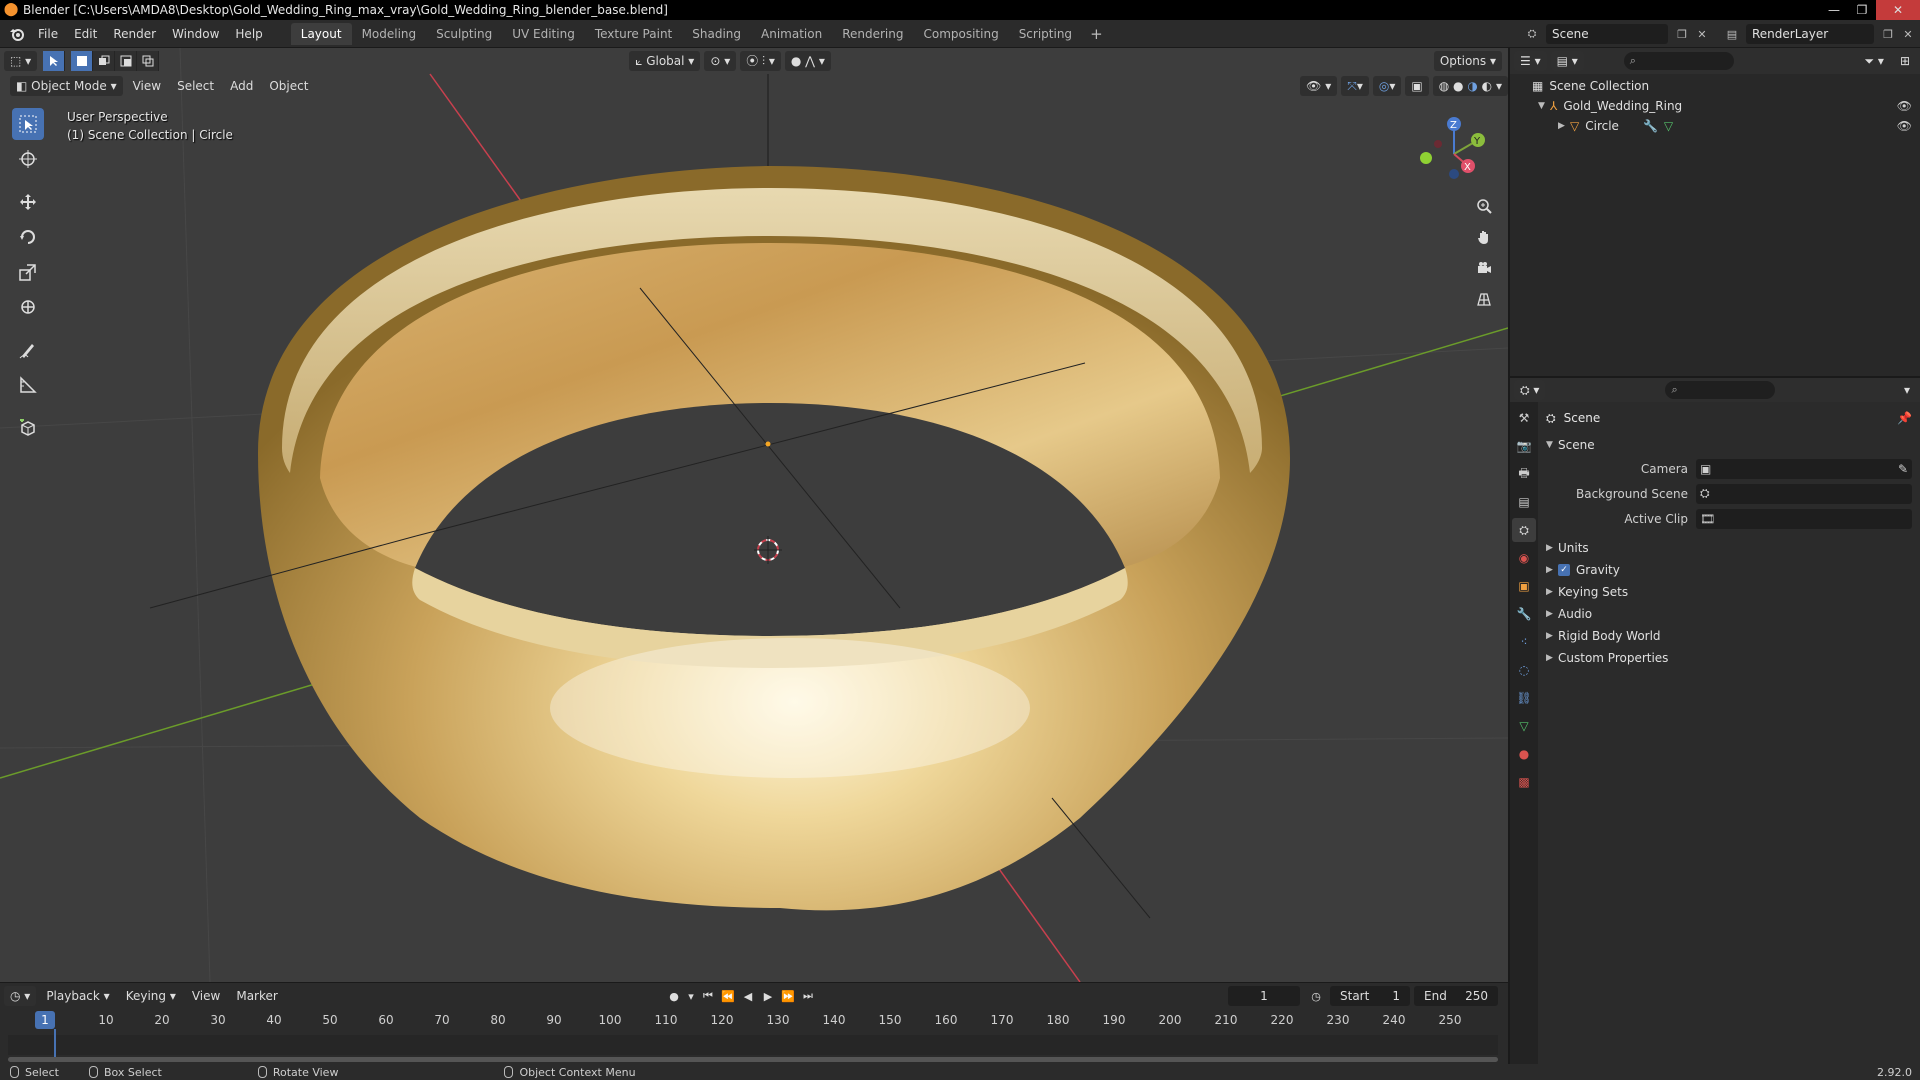 This screenshot has height=1080, width=1920. I want to click on menu-select: Select, so click(195, 86).